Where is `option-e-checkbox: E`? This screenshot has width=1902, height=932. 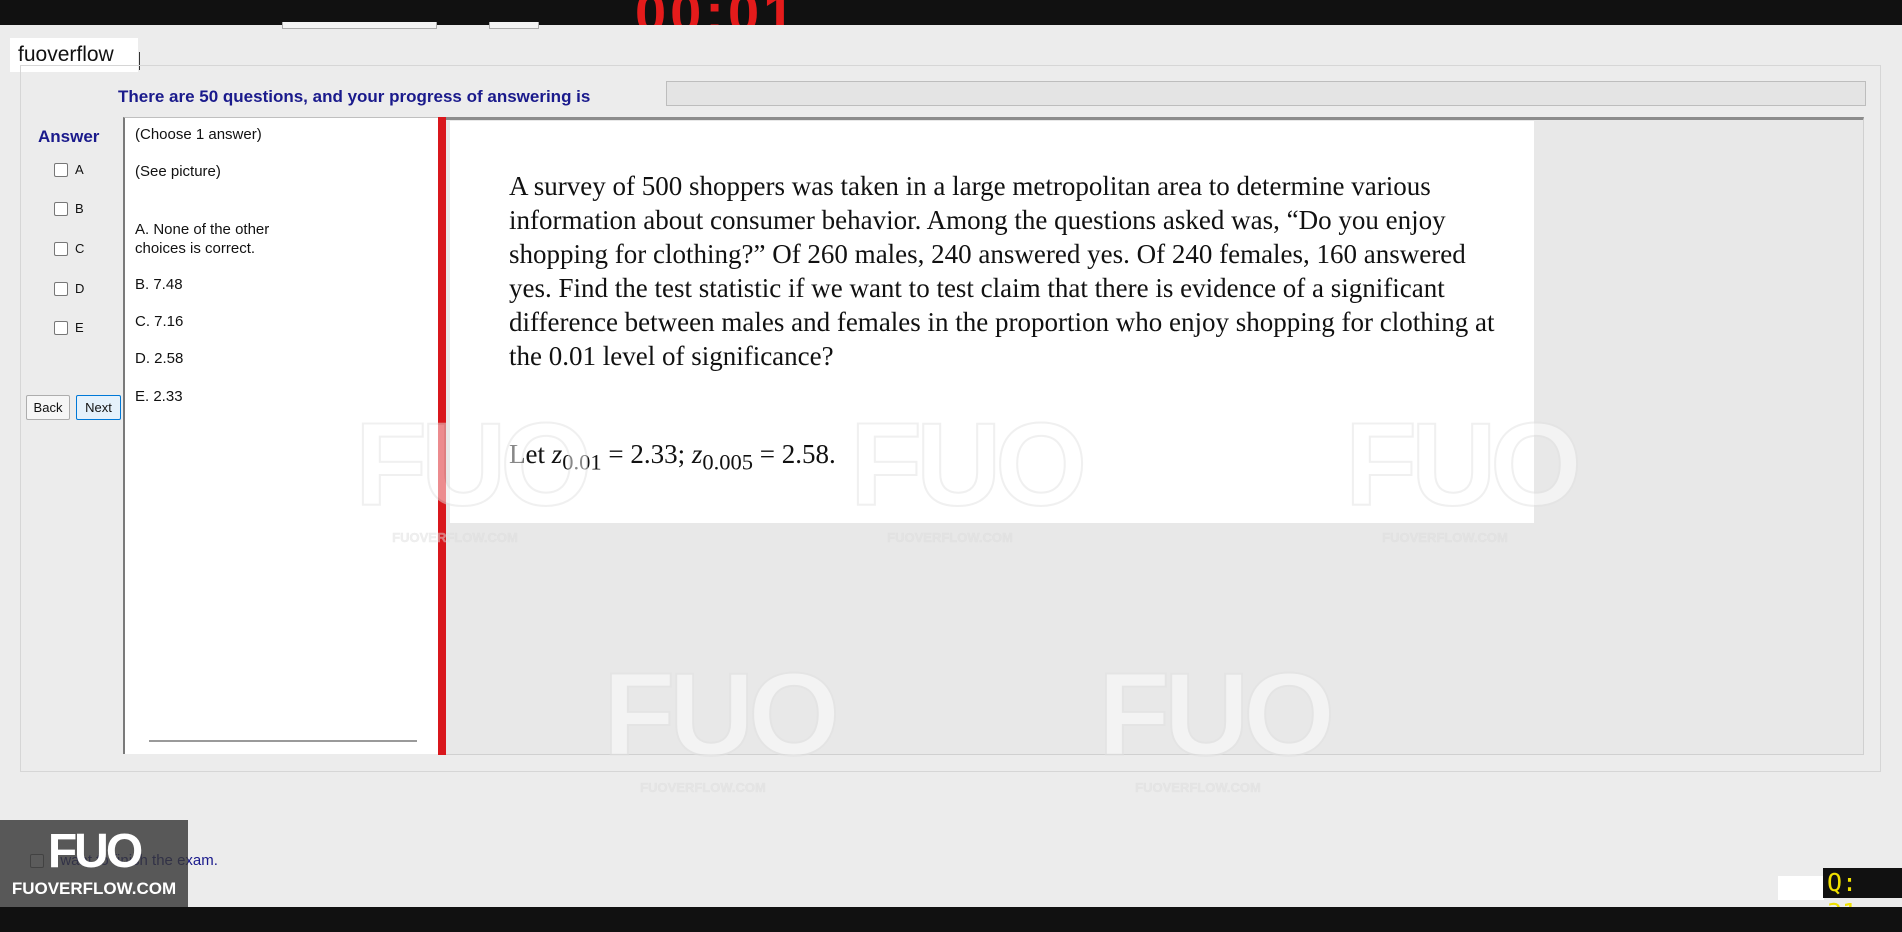
option-e-checkbox: E is located at coordinates (69, 327).